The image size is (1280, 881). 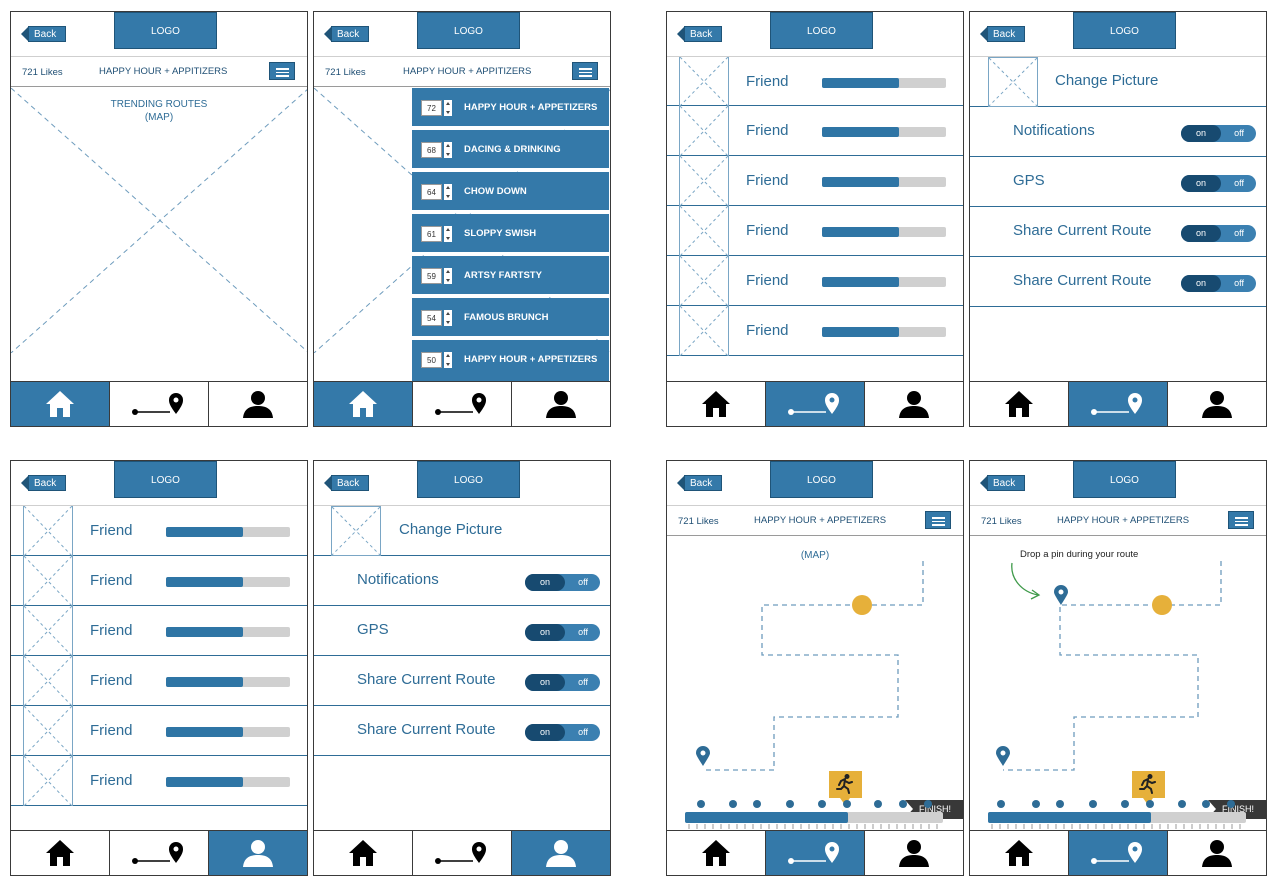 What do you see at coordinates (431, 234) in the screenshot?
I see `category-count: 61` at bounding box center [431, 234].